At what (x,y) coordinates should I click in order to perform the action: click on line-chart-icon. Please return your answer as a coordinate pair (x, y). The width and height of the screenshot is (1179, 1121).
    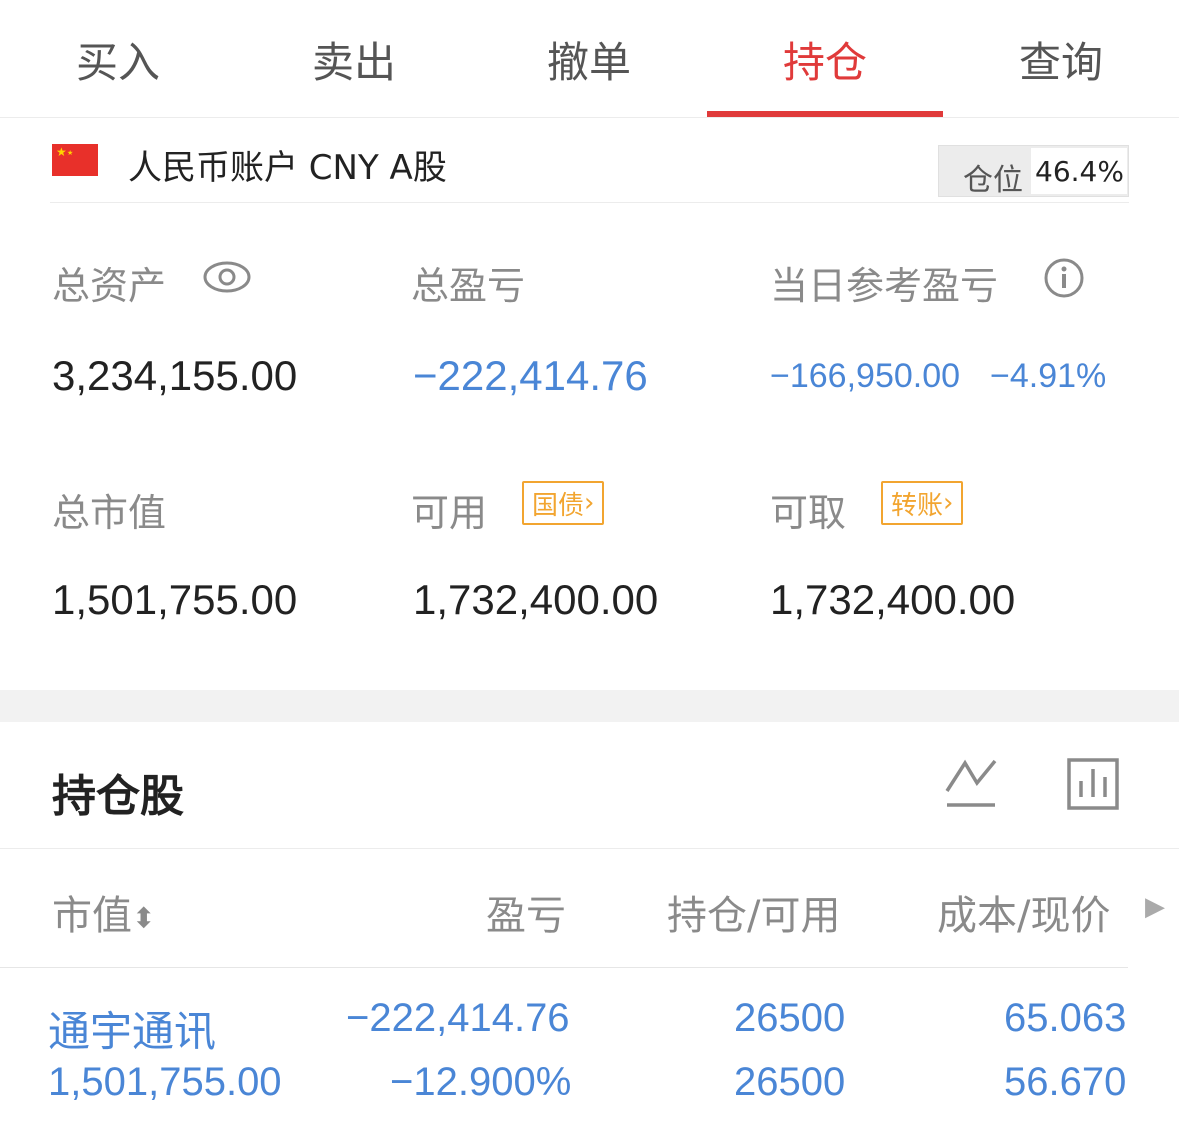
    Looking at the image, I should click on (971, 784).